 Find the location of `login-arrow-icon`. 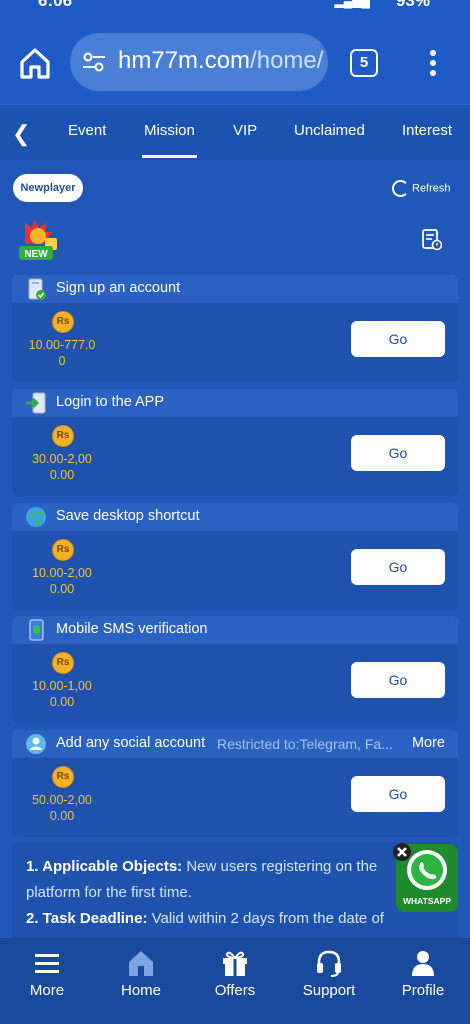

login-arrow-icon is located at coordinates (36, 403).